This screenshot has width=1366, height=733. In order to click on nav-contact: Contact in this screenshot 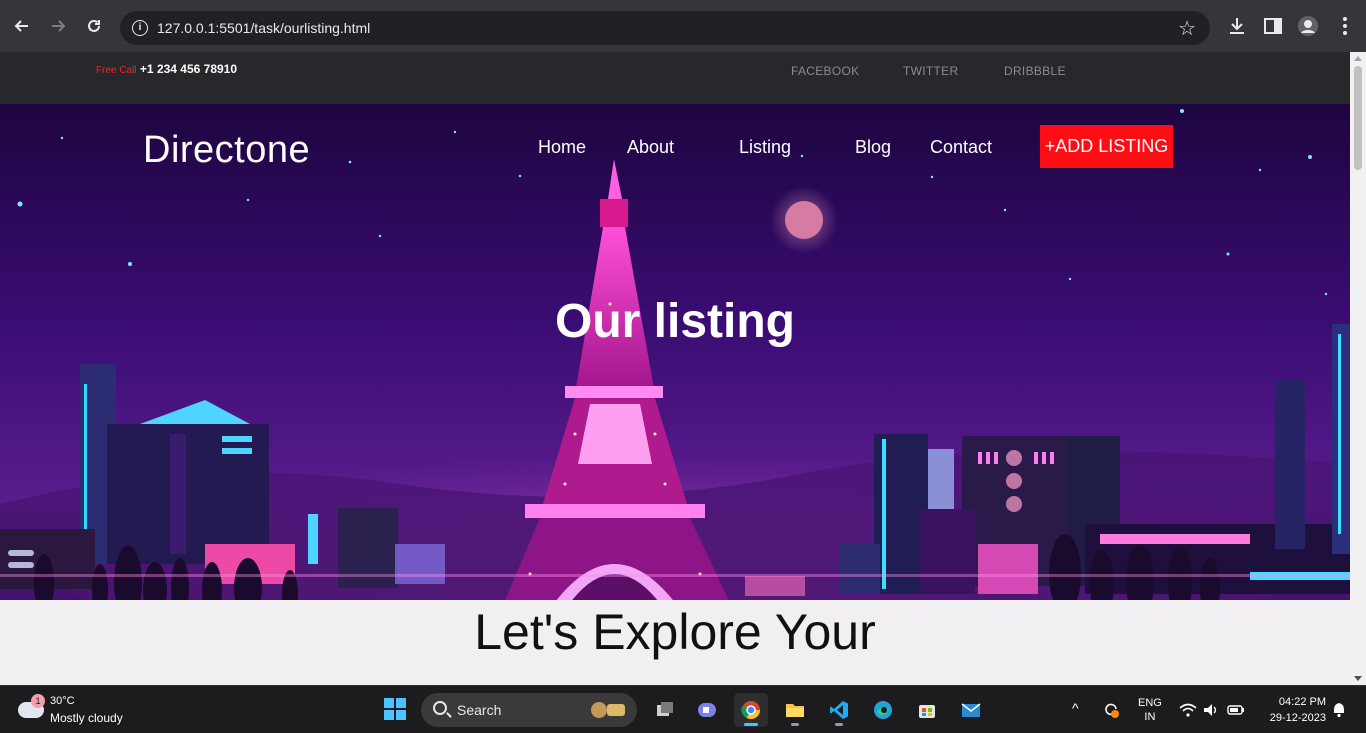, I will do `click(961, 147)`.